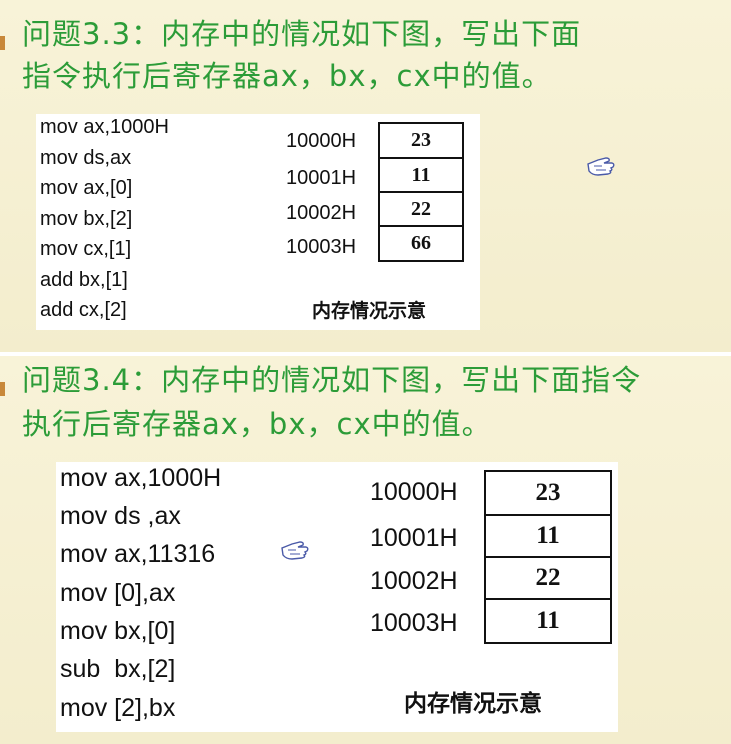 The height and width of the screenshot is (744, 731). What do you see at coordinates (302, 34) in the screenshot?
I see `question-3-3-line1: 问题3.3：内存中的情况如下图，写出下面` at bounding box center [302, 34].